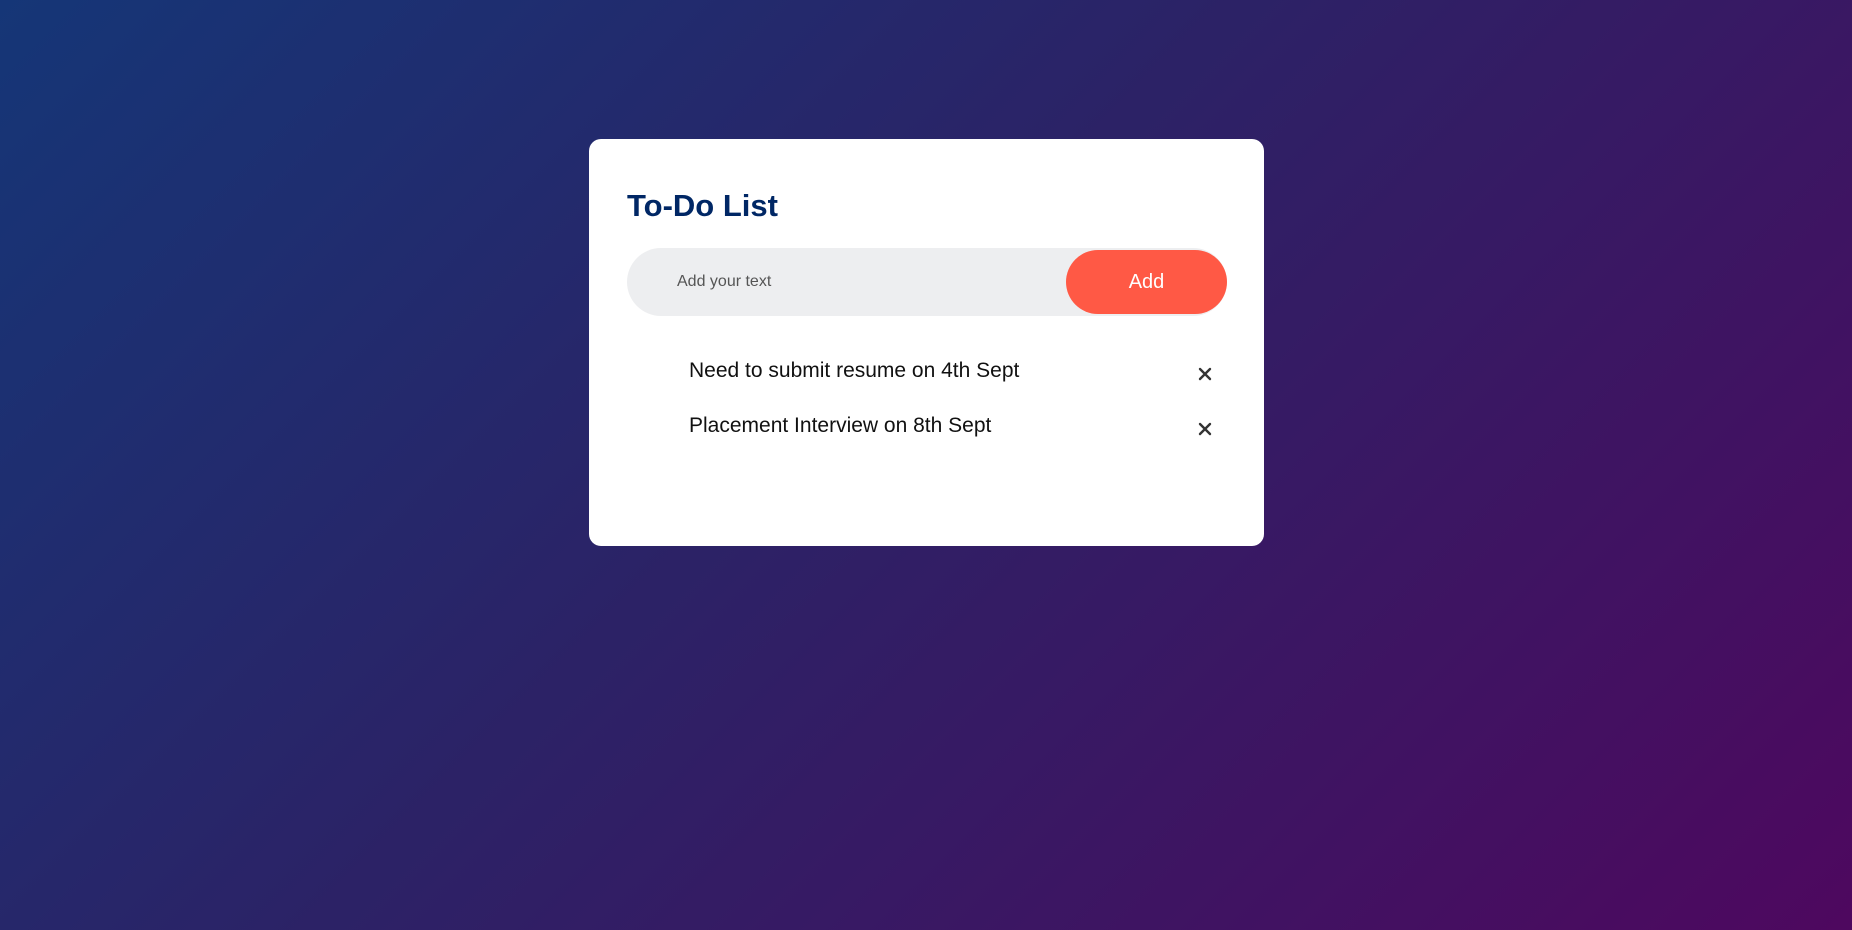  I want to click on list-item: Need to submit resume on 4th Sept, so click(927, 383).